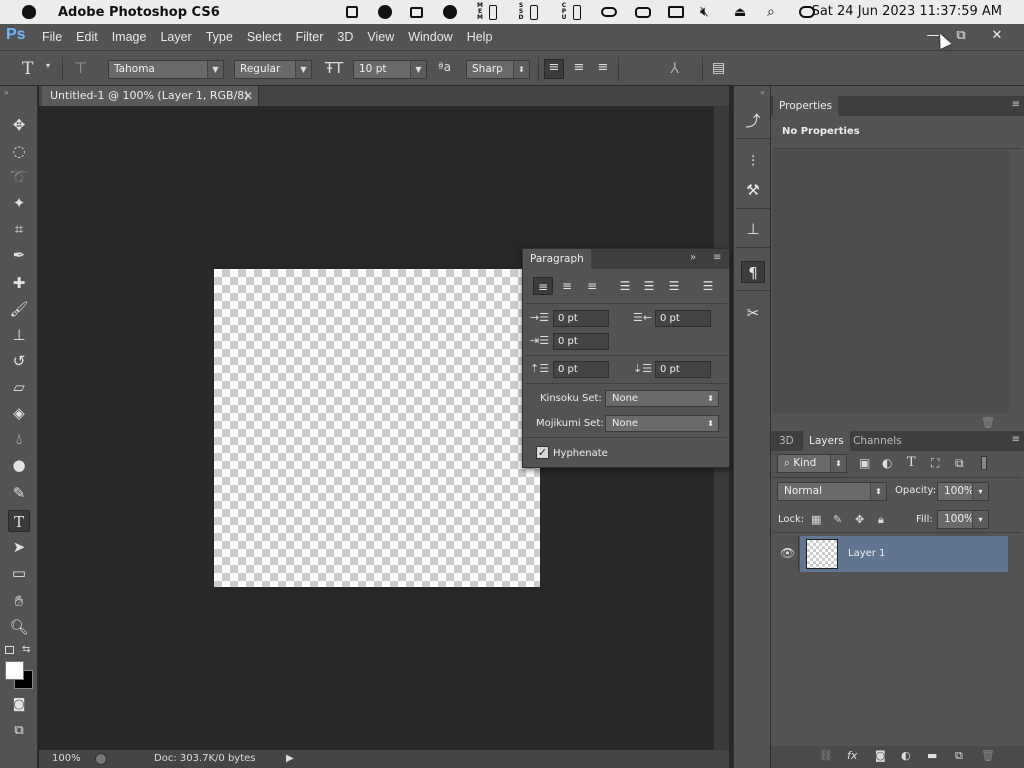  Describe the element at coordinates (753, 229) in the screenshot. I see `clone-source-icon: ⊥` at that location.